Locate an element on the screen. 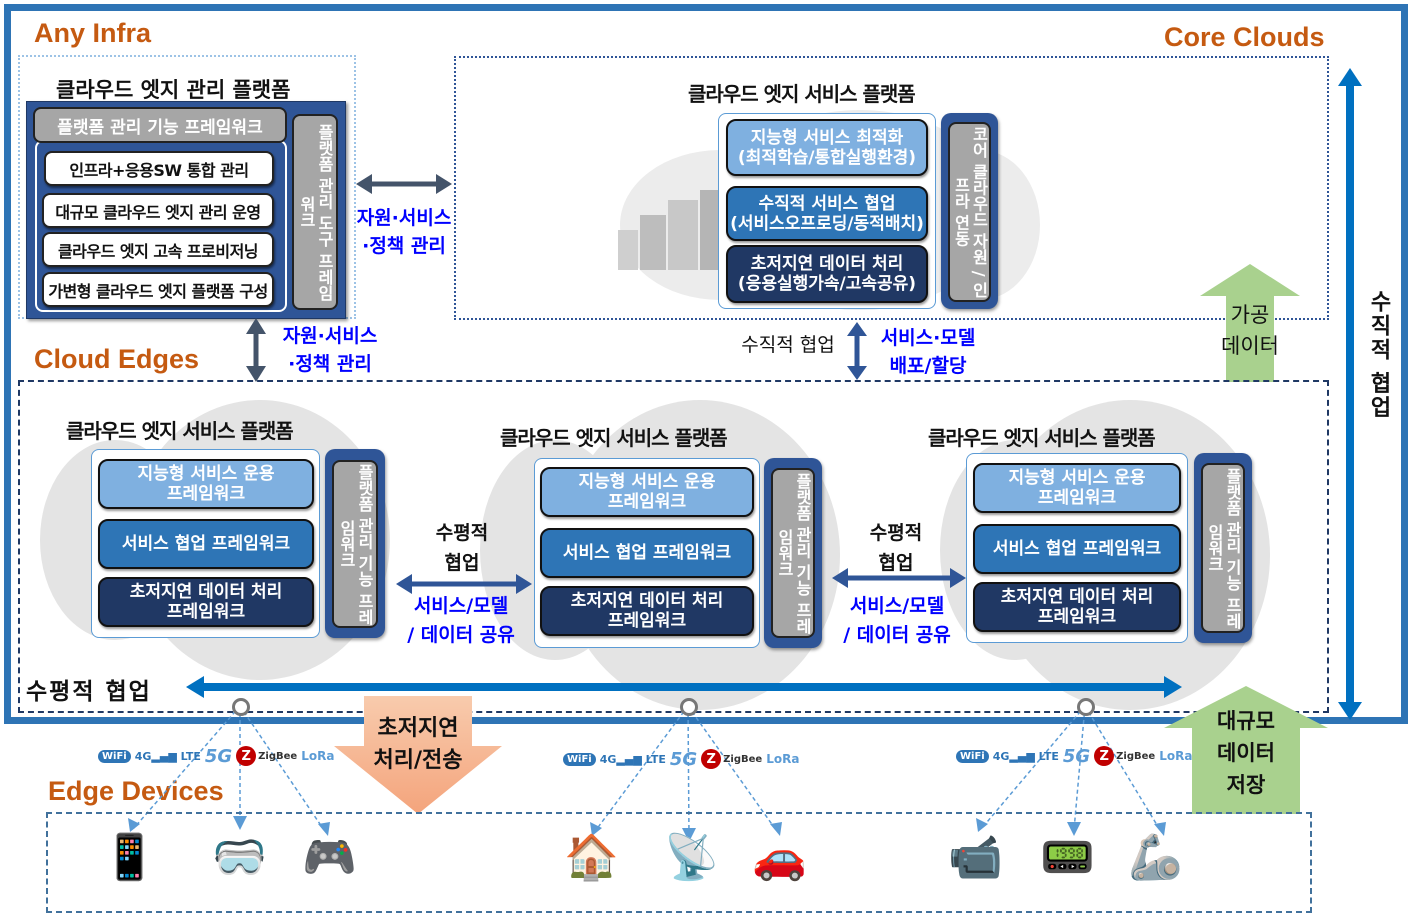 The width and height of the screenshot is (1417, 915). processed-data-label-1: 가공 is located at coordinates (1250, 315).